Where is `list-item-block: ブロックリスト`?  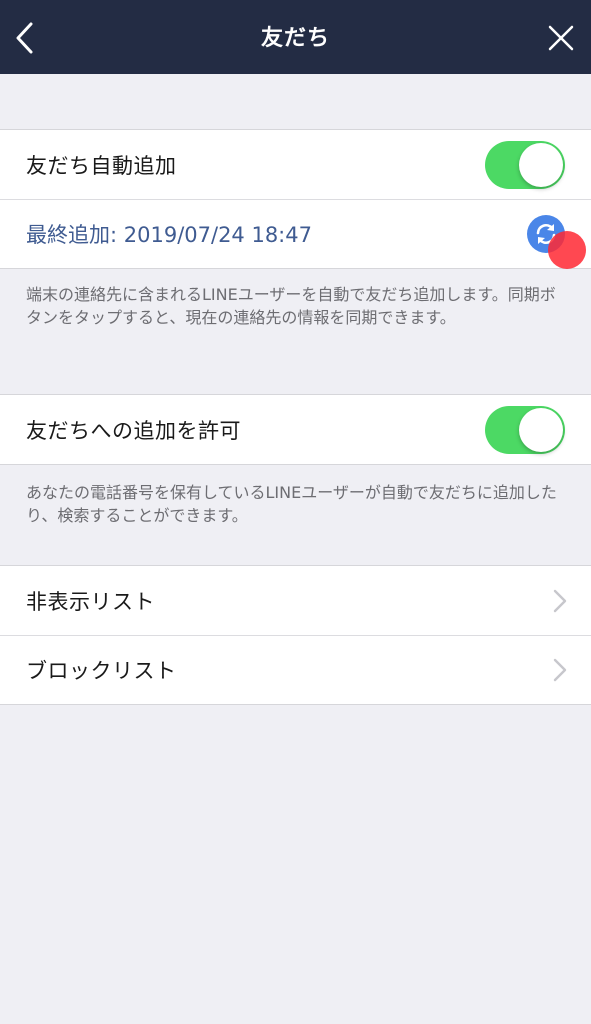 list-item-block: ブロックリスト is located at coordinates (295, 669).